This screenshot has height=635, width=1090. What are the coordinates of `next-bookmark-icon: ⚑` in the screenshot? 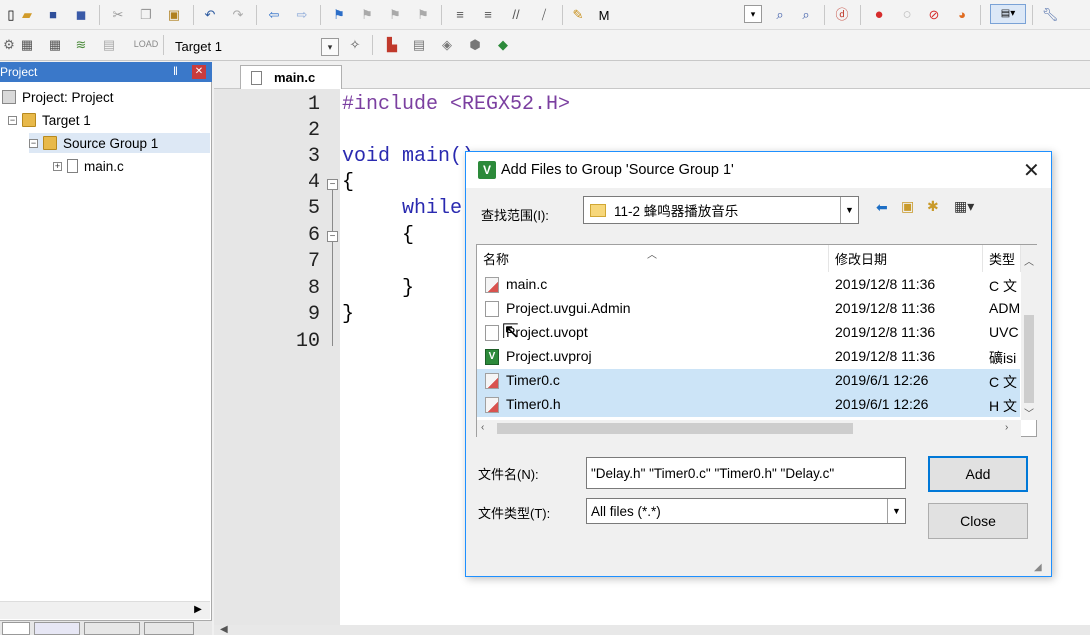 It's located at (395, 14).